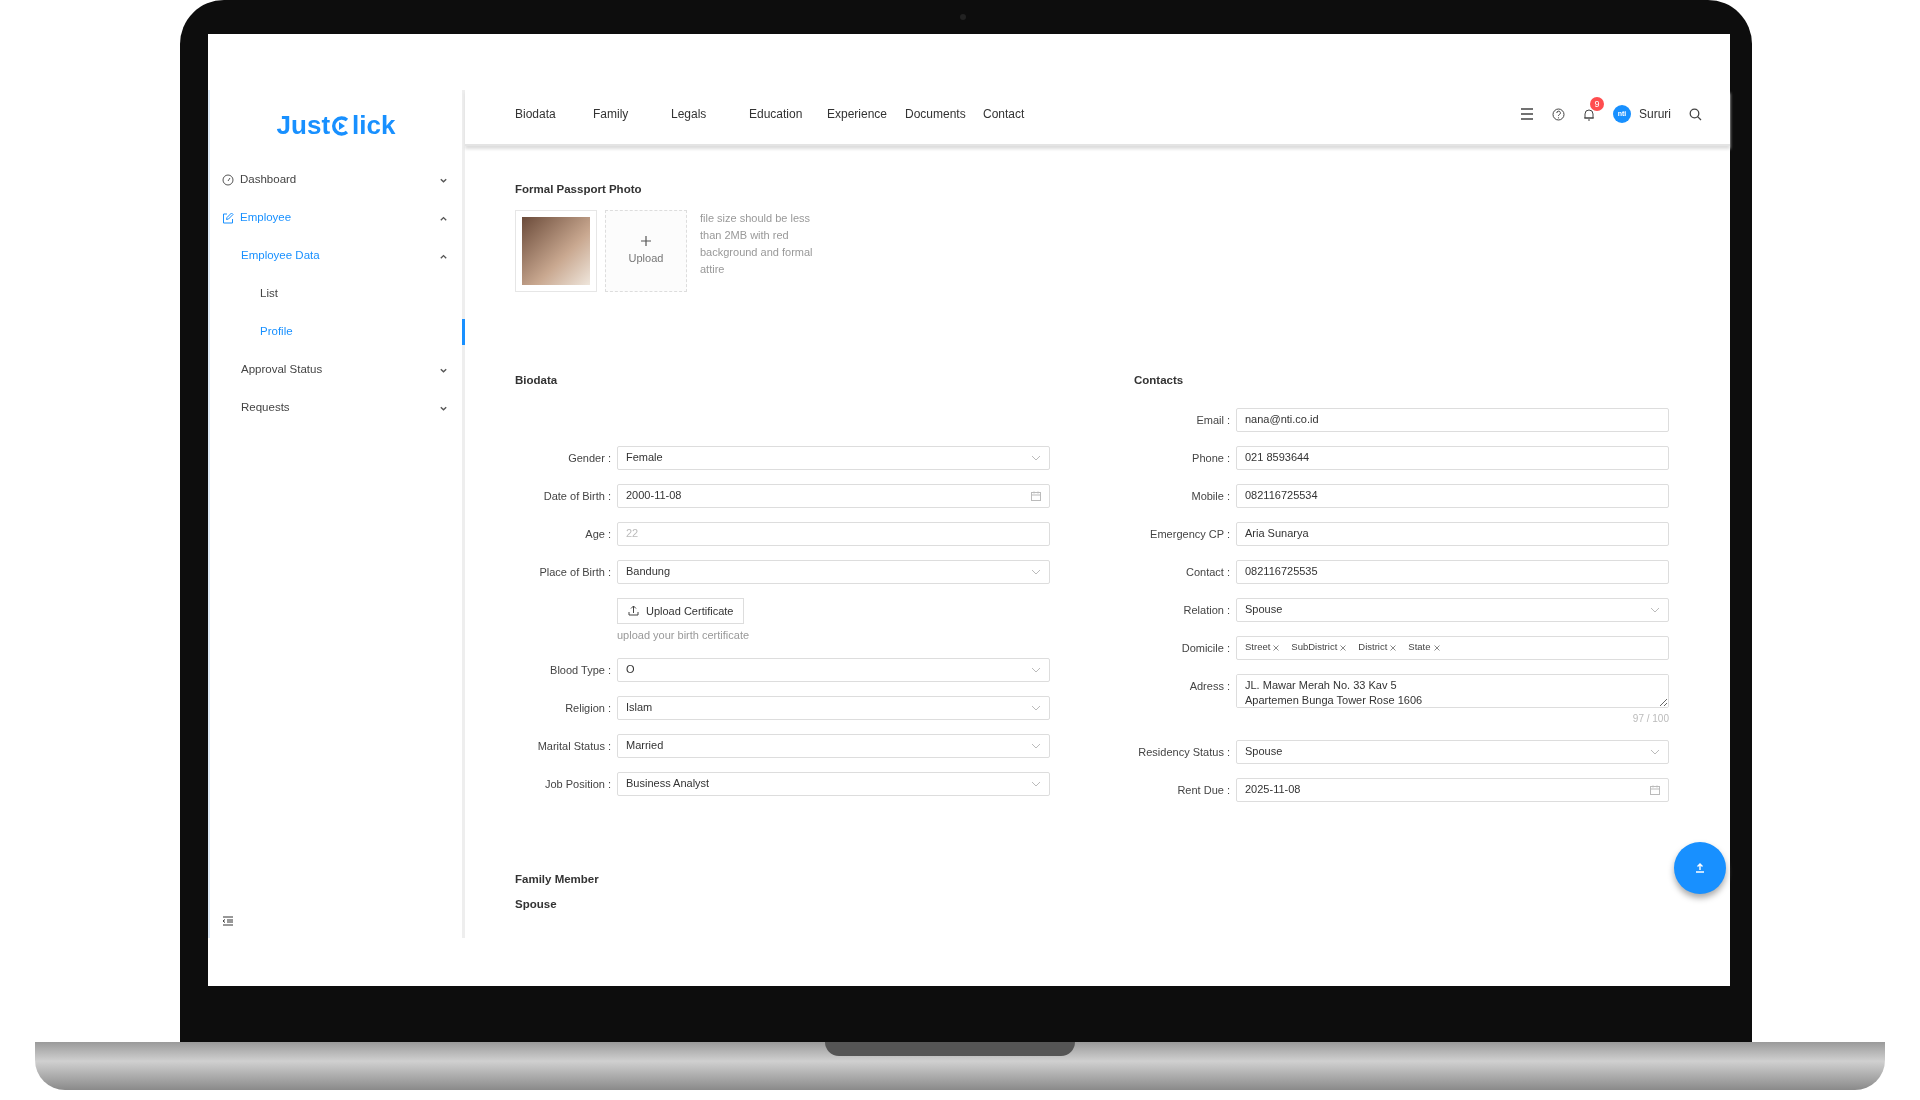 Image resolution: width=1920 pixels, height=1100 pixels. I want to click on nav-tab: Experience, so click(858, 114).